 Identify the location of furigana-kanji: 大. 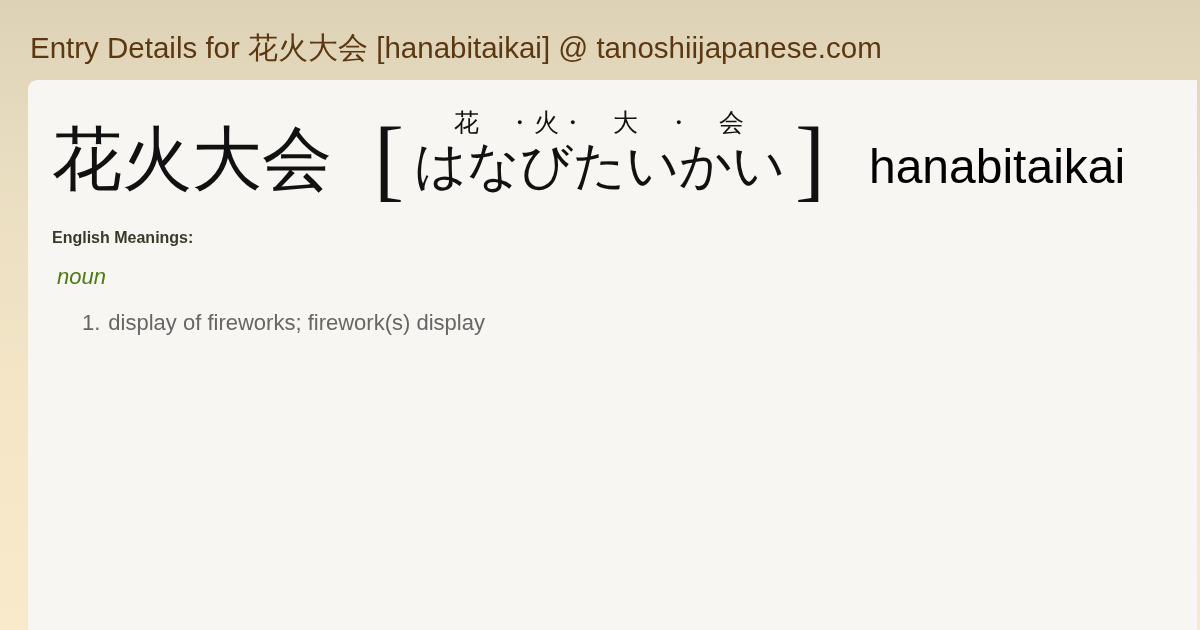
(626, 123).